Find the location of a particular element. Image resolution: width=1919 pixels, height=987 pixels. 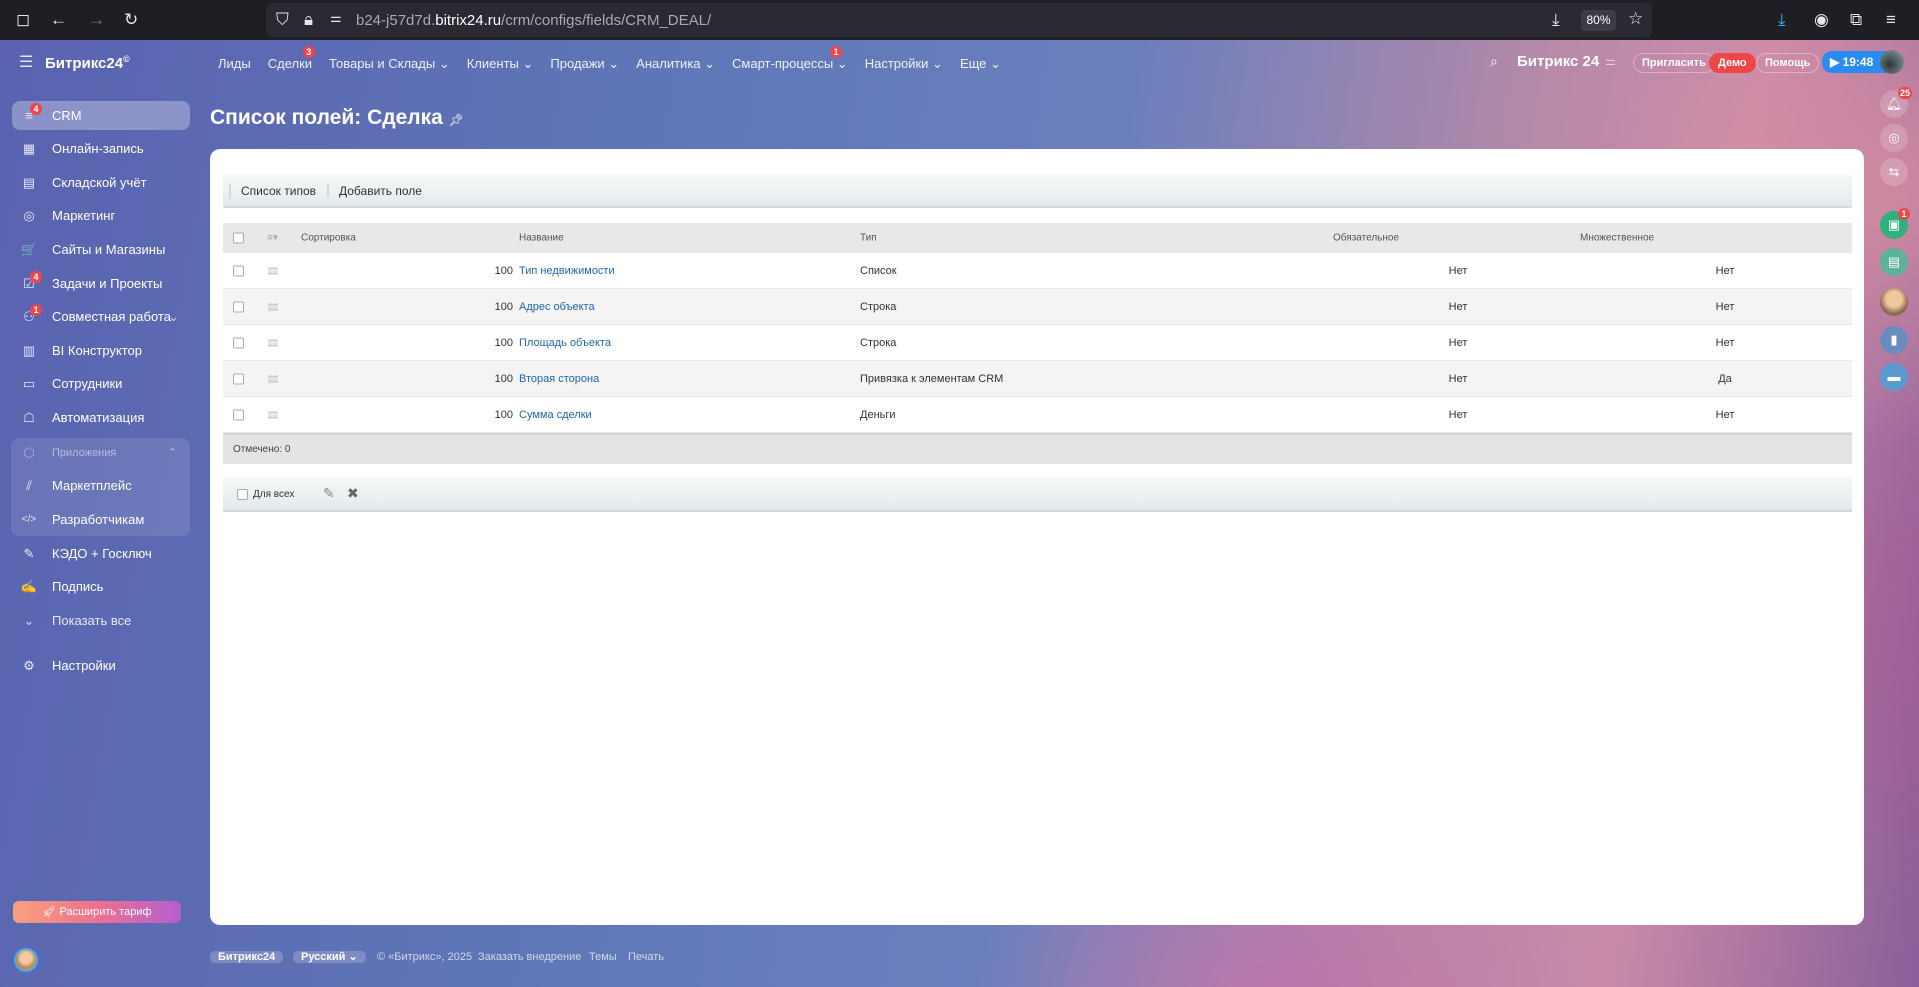

nav-settings: Настройки ⌄ is located at coordinates (904, 64).